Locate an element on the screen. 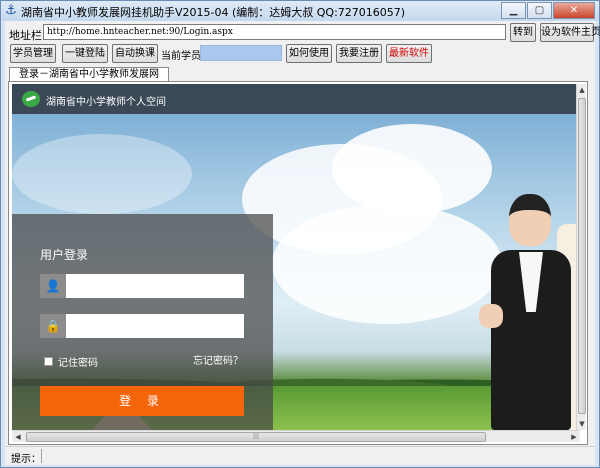  register-button: 我要注册 is located at coordinates (359, 53).